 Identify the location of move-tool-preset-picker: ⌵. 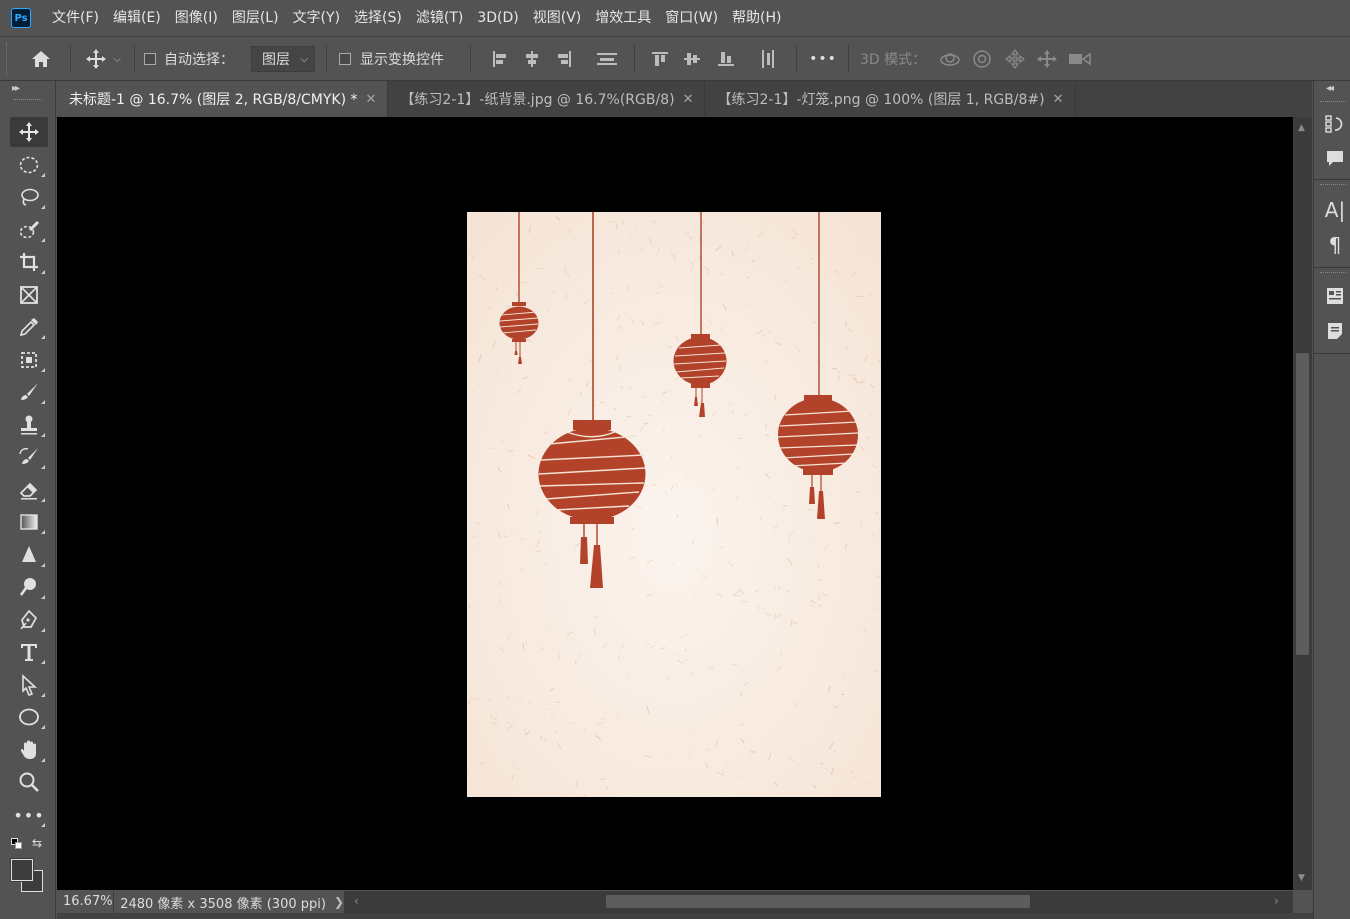
(103, 59).